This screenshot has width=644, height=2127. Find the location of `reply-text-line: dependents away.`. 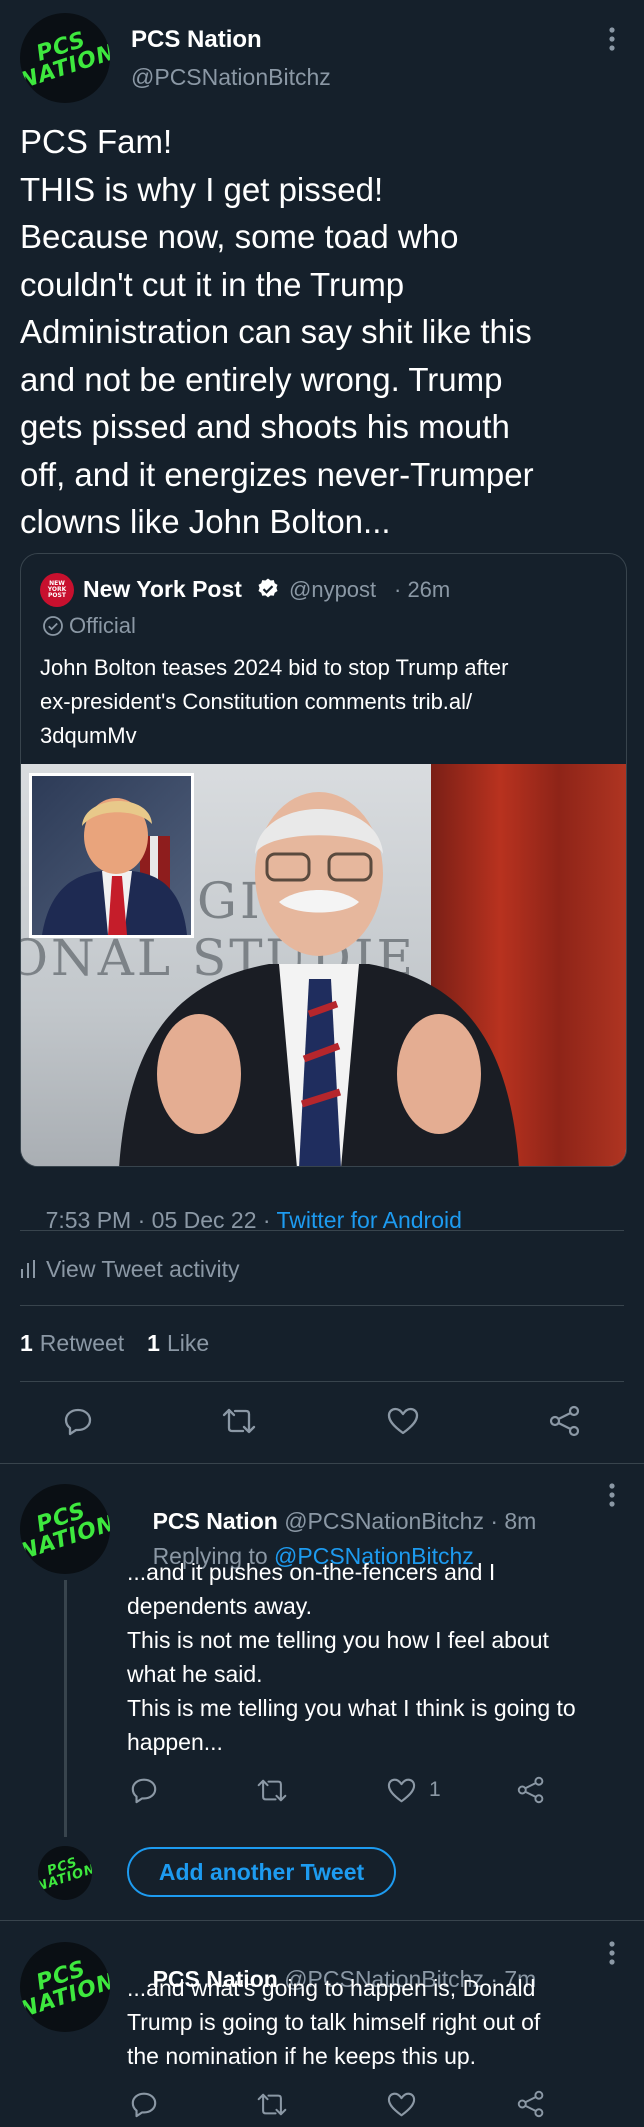

reply-text-line: dependents away. is located at coordinates (219, 1606).